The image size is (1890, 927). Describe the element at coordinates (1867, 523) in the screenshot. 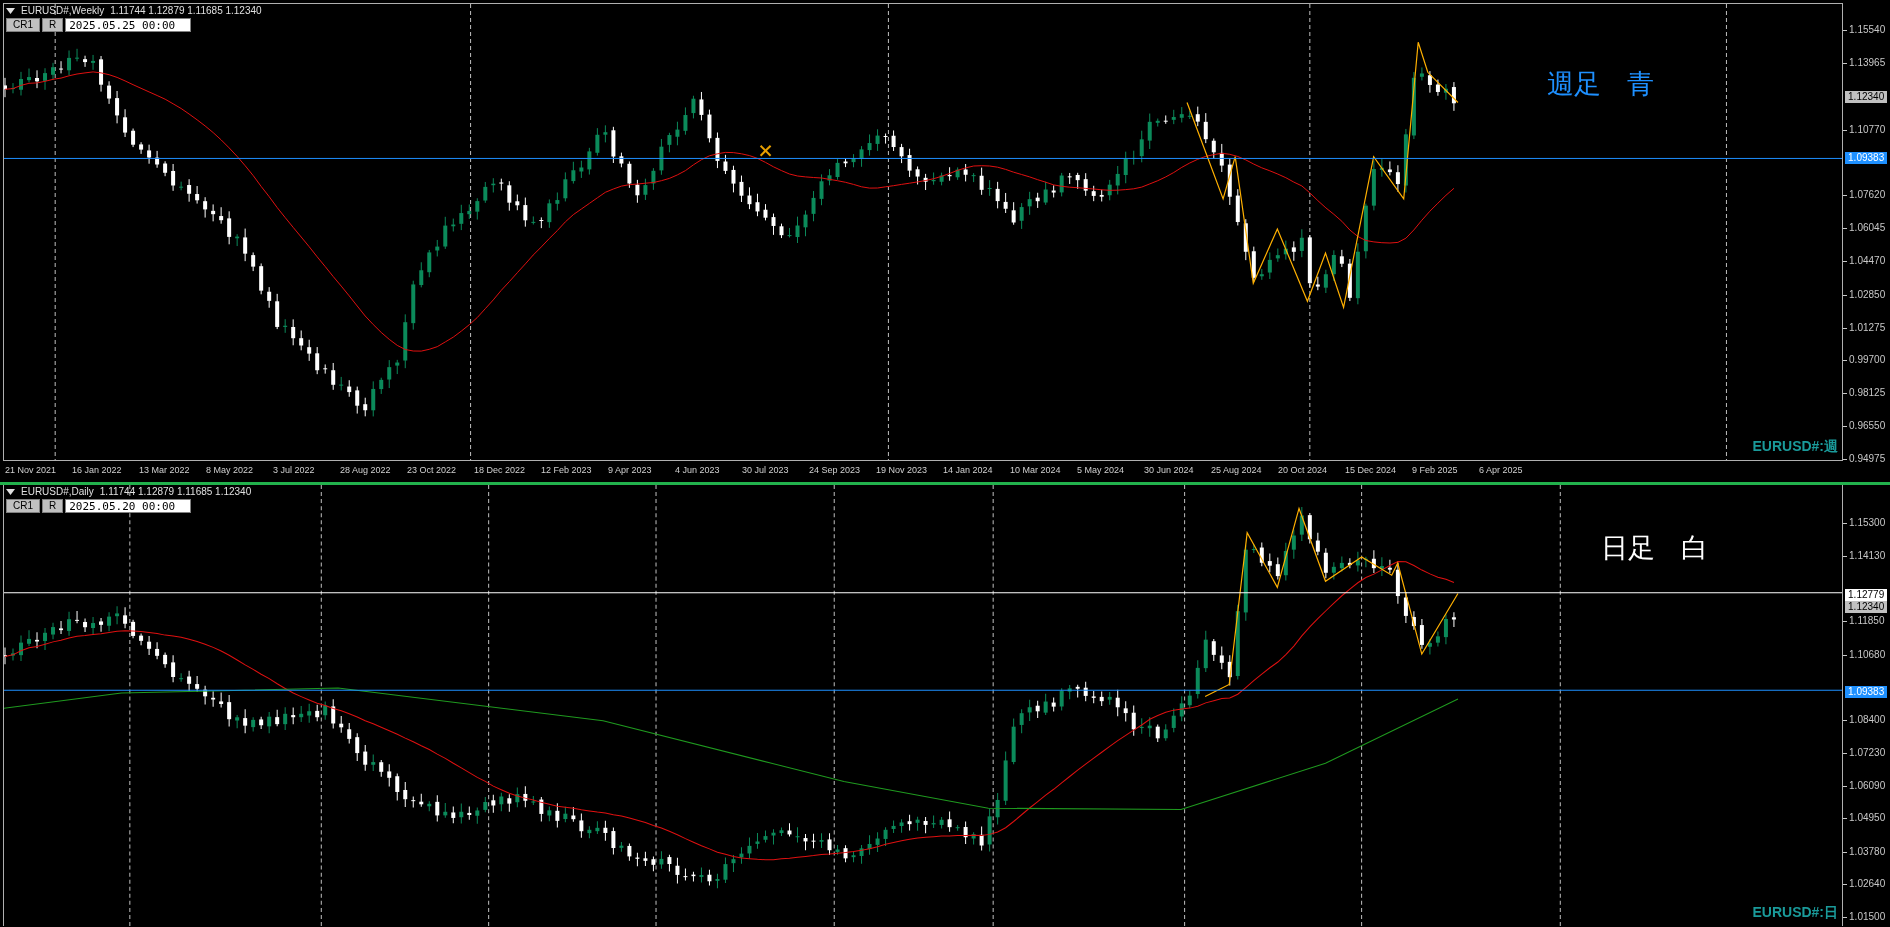

I see `price-label: 1.15300` at that location.